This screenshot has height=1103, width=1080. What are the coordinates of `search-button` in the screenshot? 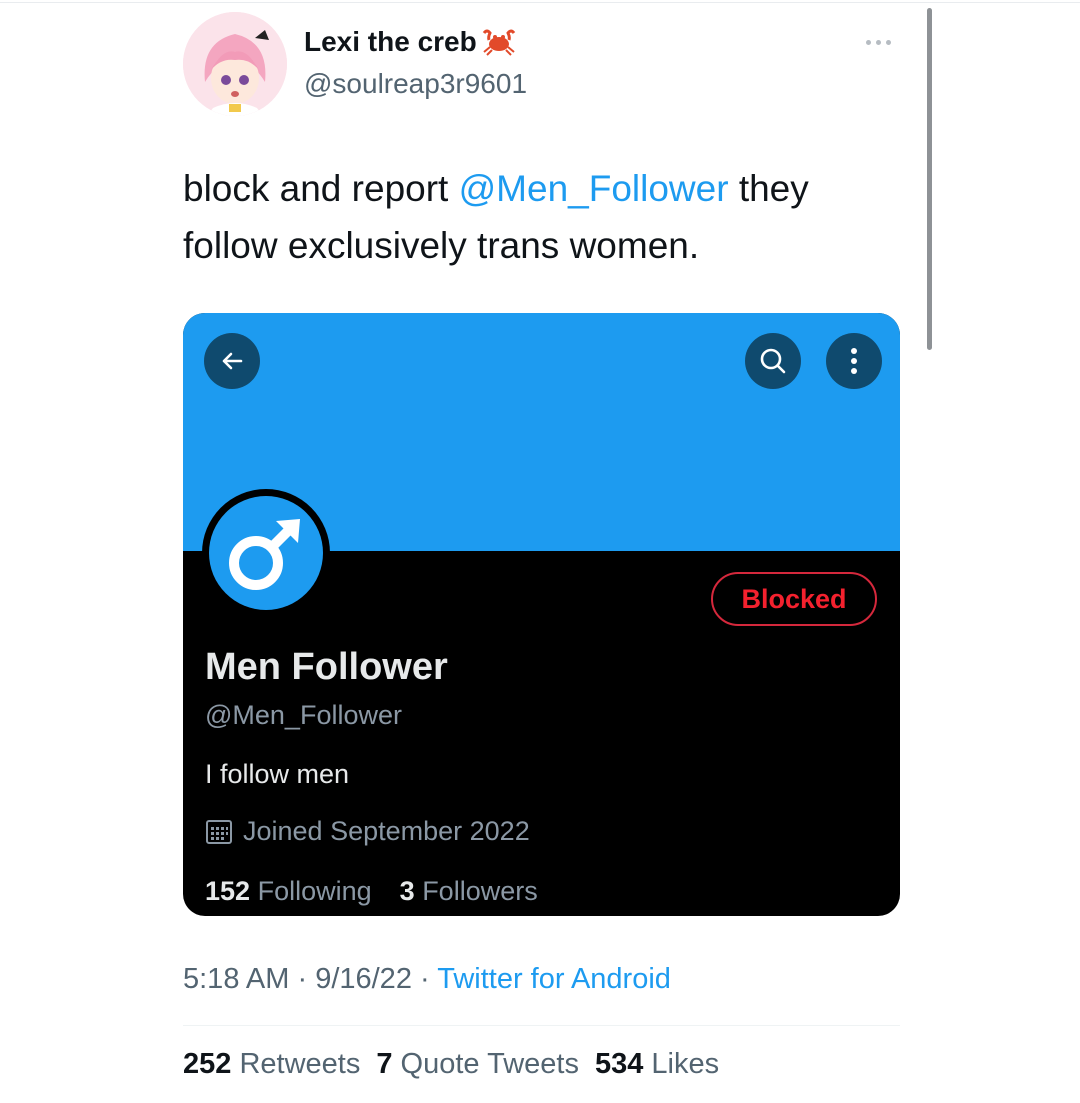 It's located at (773, 361).